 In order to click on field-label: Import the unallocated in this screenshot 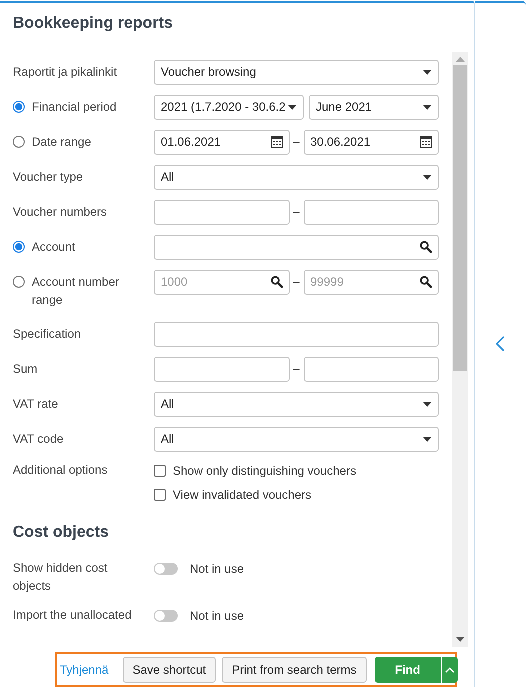, I will do `click(72, 615)`.